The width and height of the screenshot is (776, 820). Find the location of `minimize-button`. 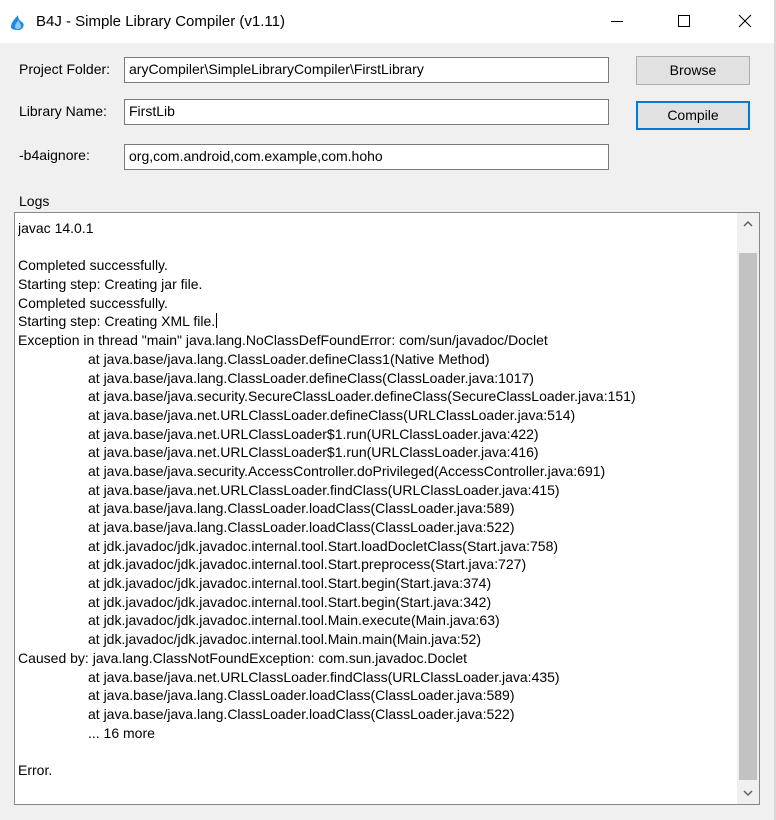

minimize-button is located at coordinates (617, 21).